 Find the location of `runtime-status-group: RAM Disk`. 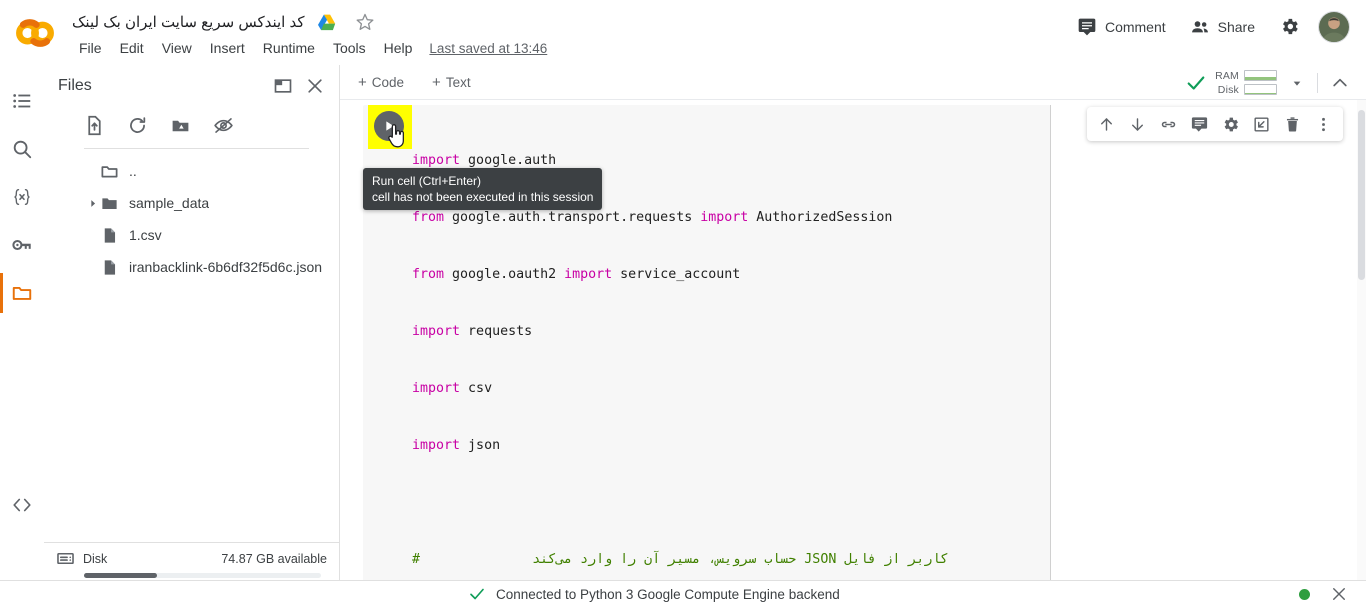

runtime-status-group: RAM Disk is located at coordinates (1271, 82).